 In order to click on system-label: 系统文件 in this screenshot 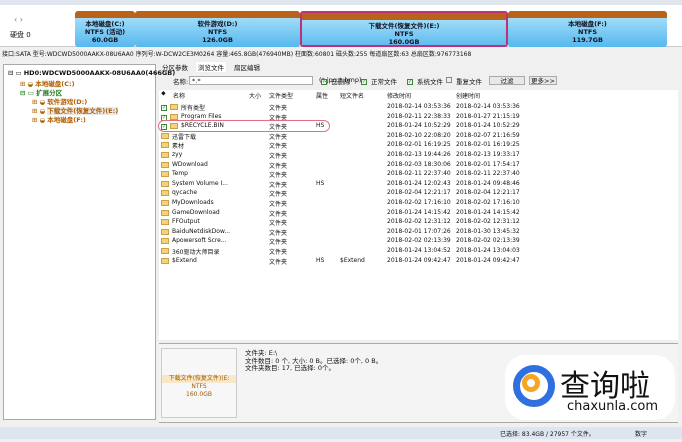, I will do `click(430, 82)`.